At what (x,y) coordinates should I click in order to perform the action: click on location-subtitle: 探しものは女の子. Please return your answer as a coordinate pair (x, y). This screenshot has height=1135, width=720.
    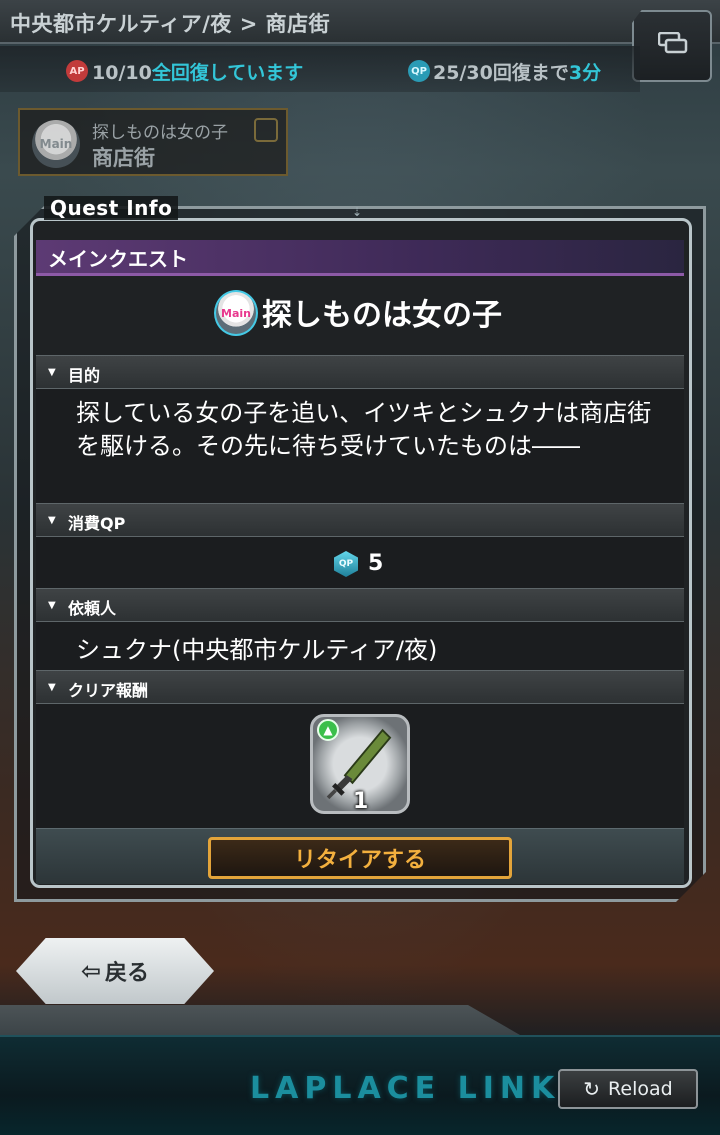
    Looking at the image, I should click on (160, 133).